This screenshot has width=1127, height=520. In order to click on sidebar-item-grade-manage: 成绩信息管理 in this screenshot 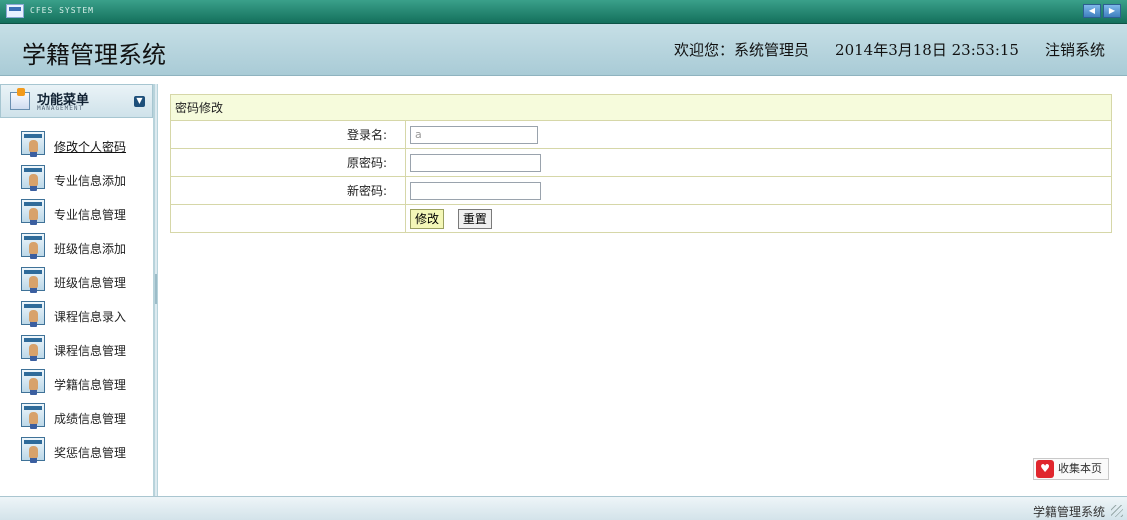, I will do `click(76, 417)`.